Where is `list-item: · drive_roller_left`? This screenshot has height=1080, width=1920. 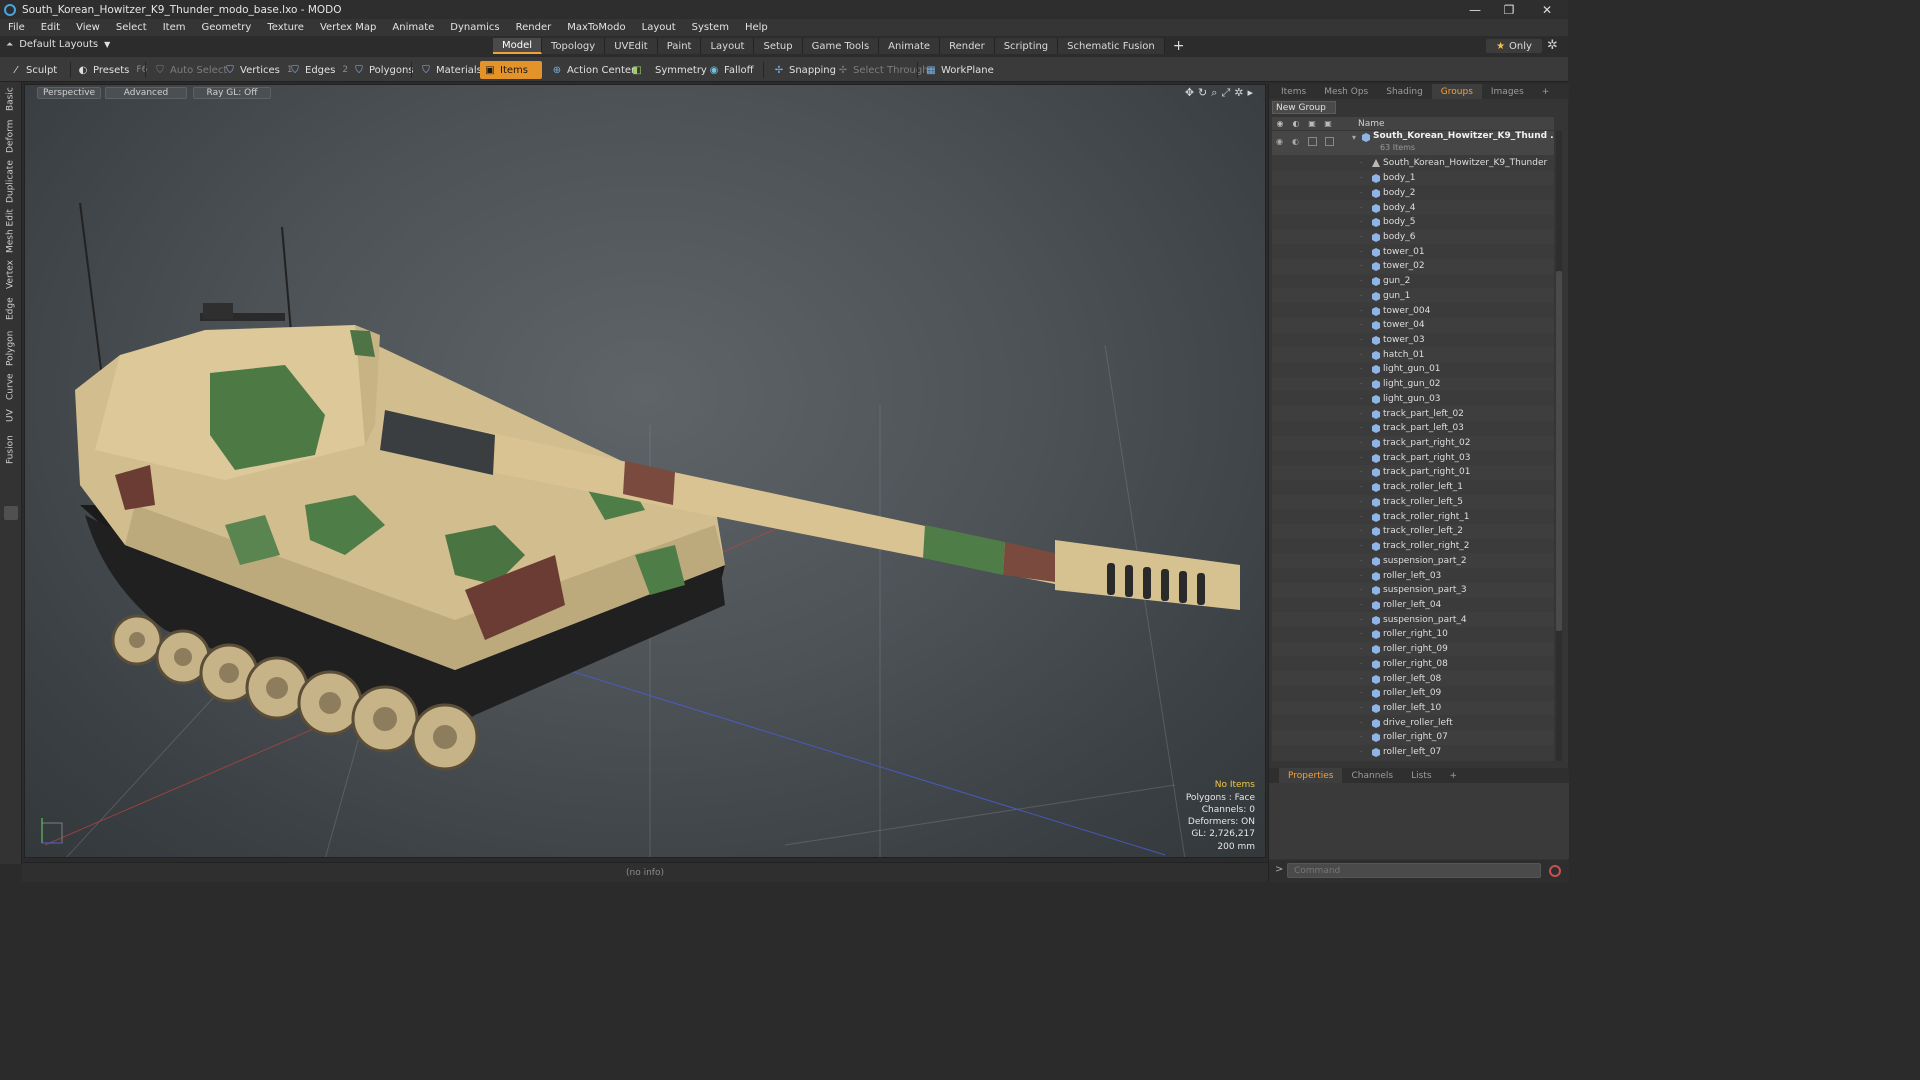
list-item: · drive_roller_left is located at coordinates (1413, 722).